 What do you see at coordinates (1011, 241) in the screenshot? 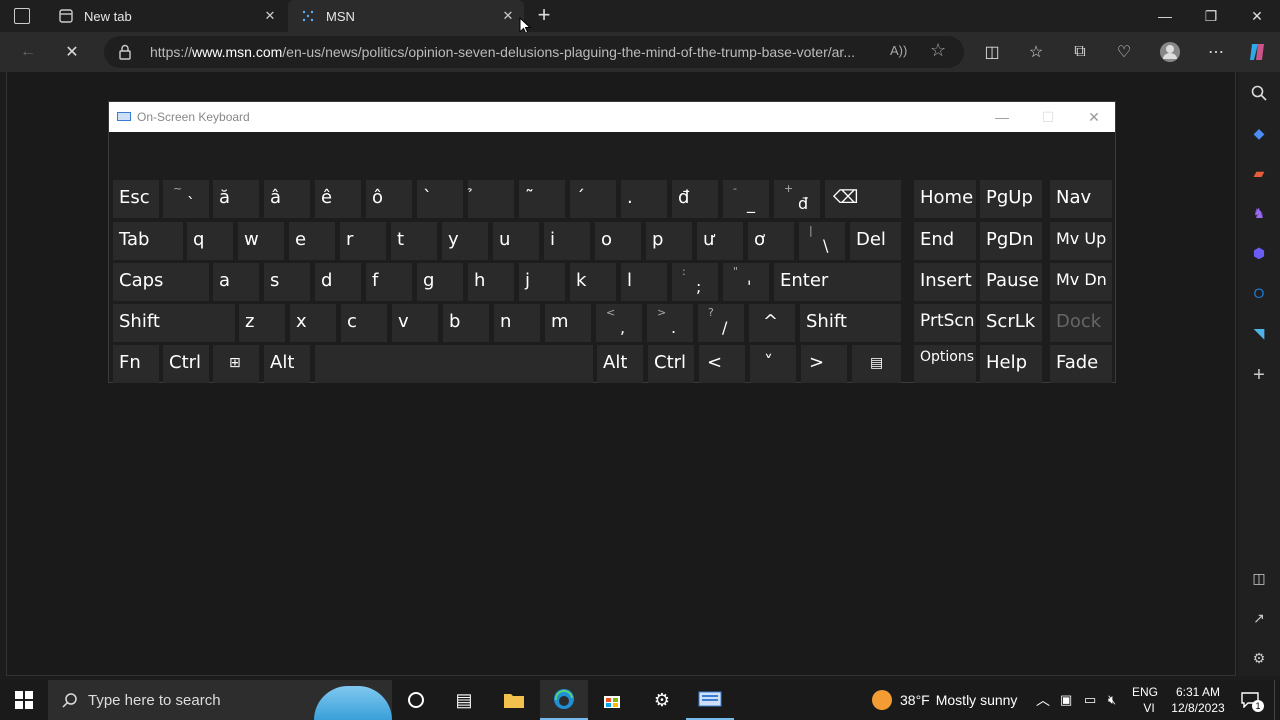
I see `key-pgdn: PgDn` at bounding box center [1011, 241].